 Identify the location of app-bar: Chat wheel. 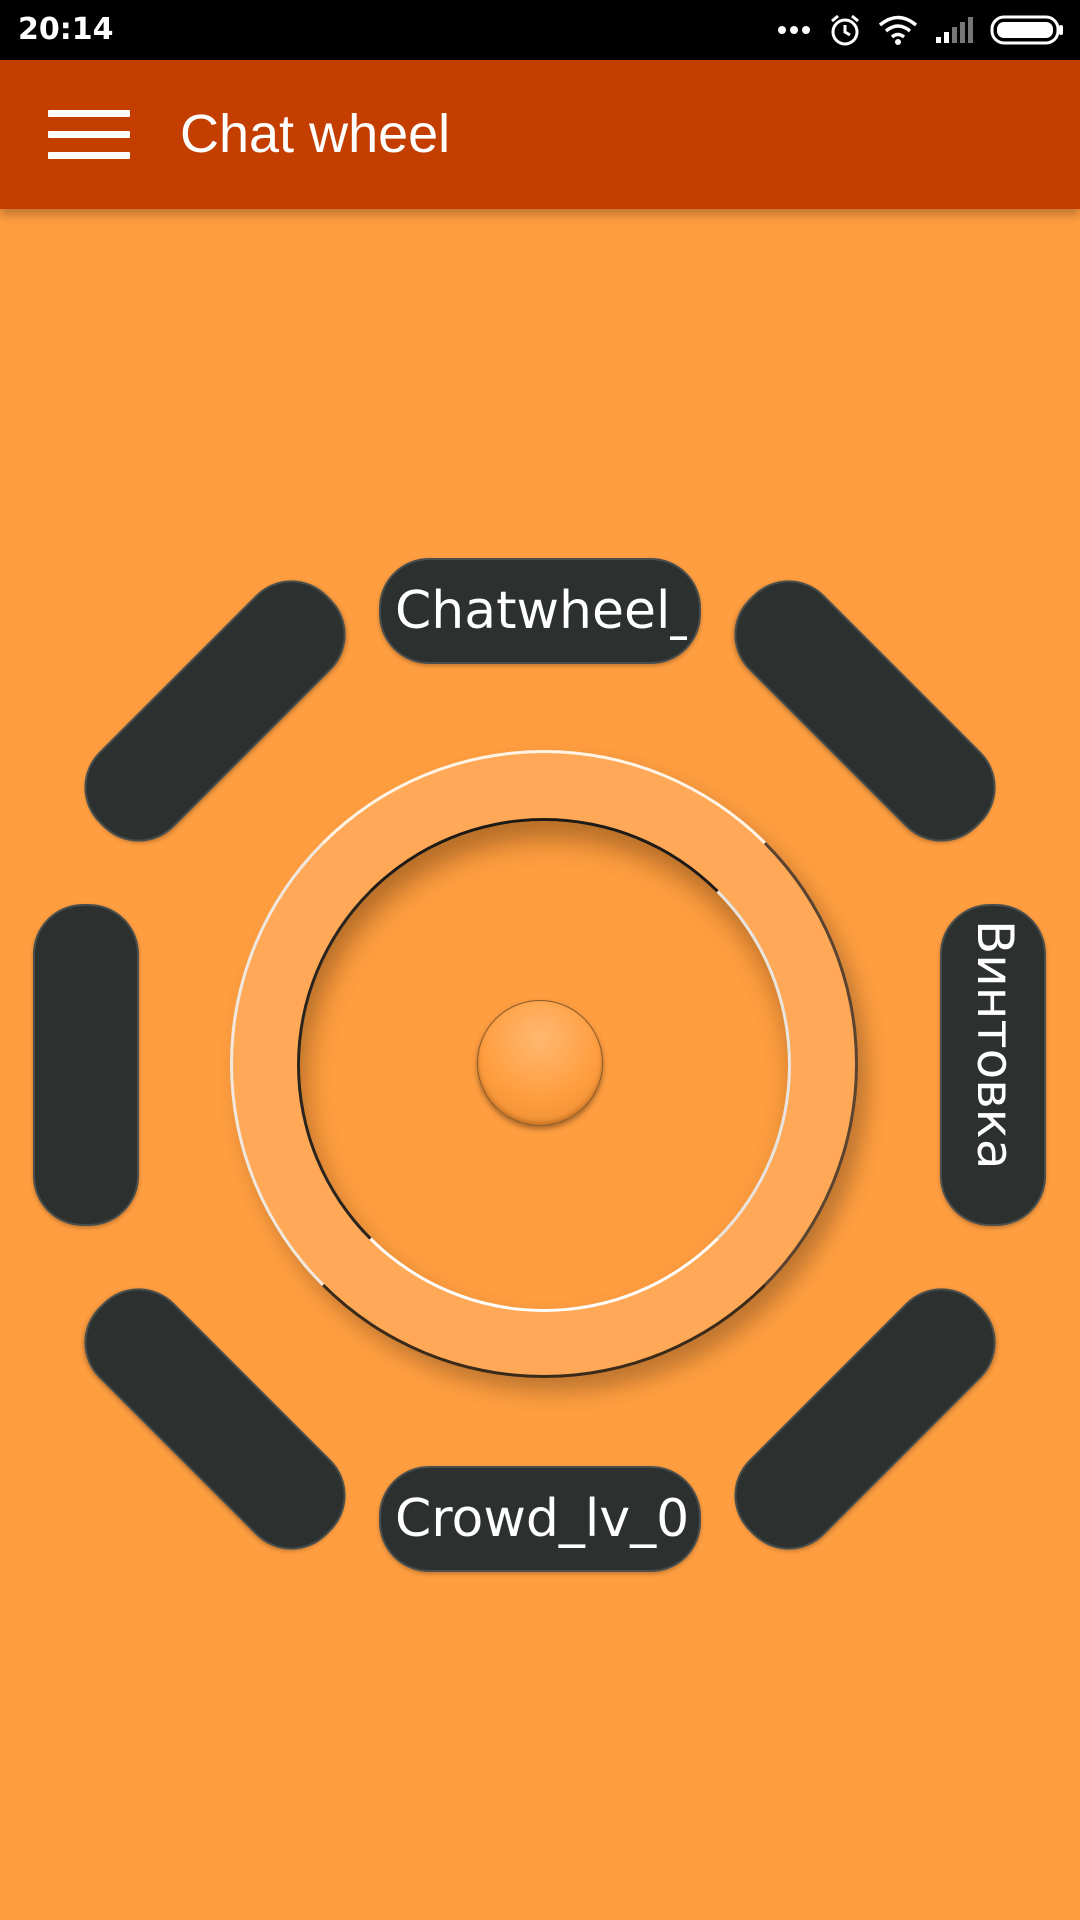
(540, 134).